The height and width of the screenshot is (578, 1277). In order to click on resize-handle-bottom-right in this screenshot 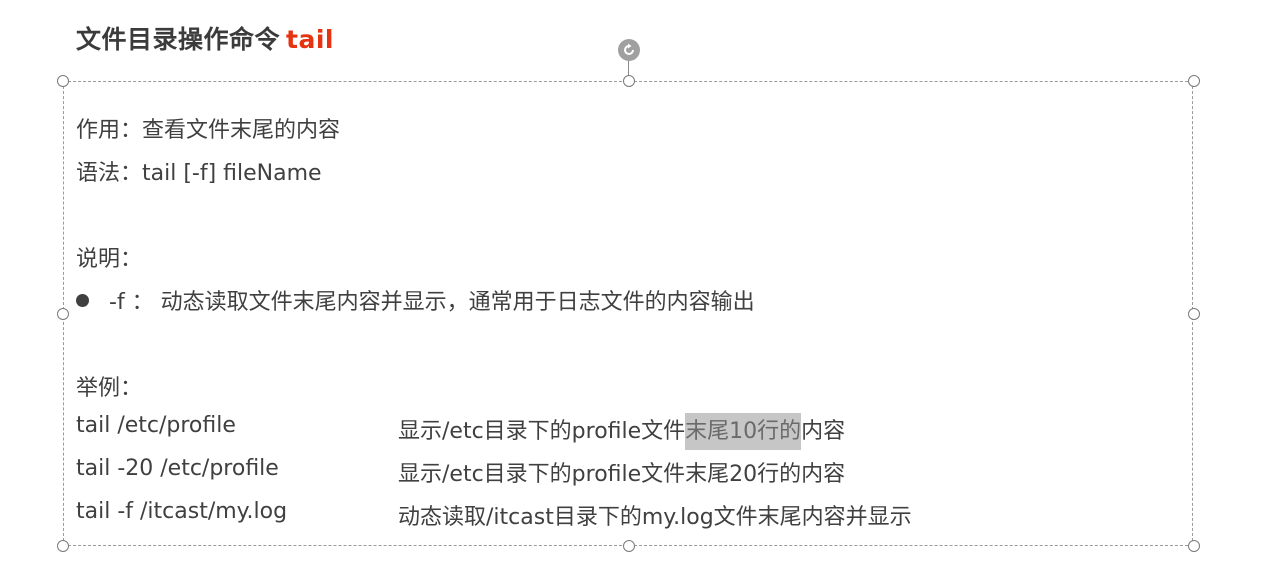, I will do `click(1194, 546)`.